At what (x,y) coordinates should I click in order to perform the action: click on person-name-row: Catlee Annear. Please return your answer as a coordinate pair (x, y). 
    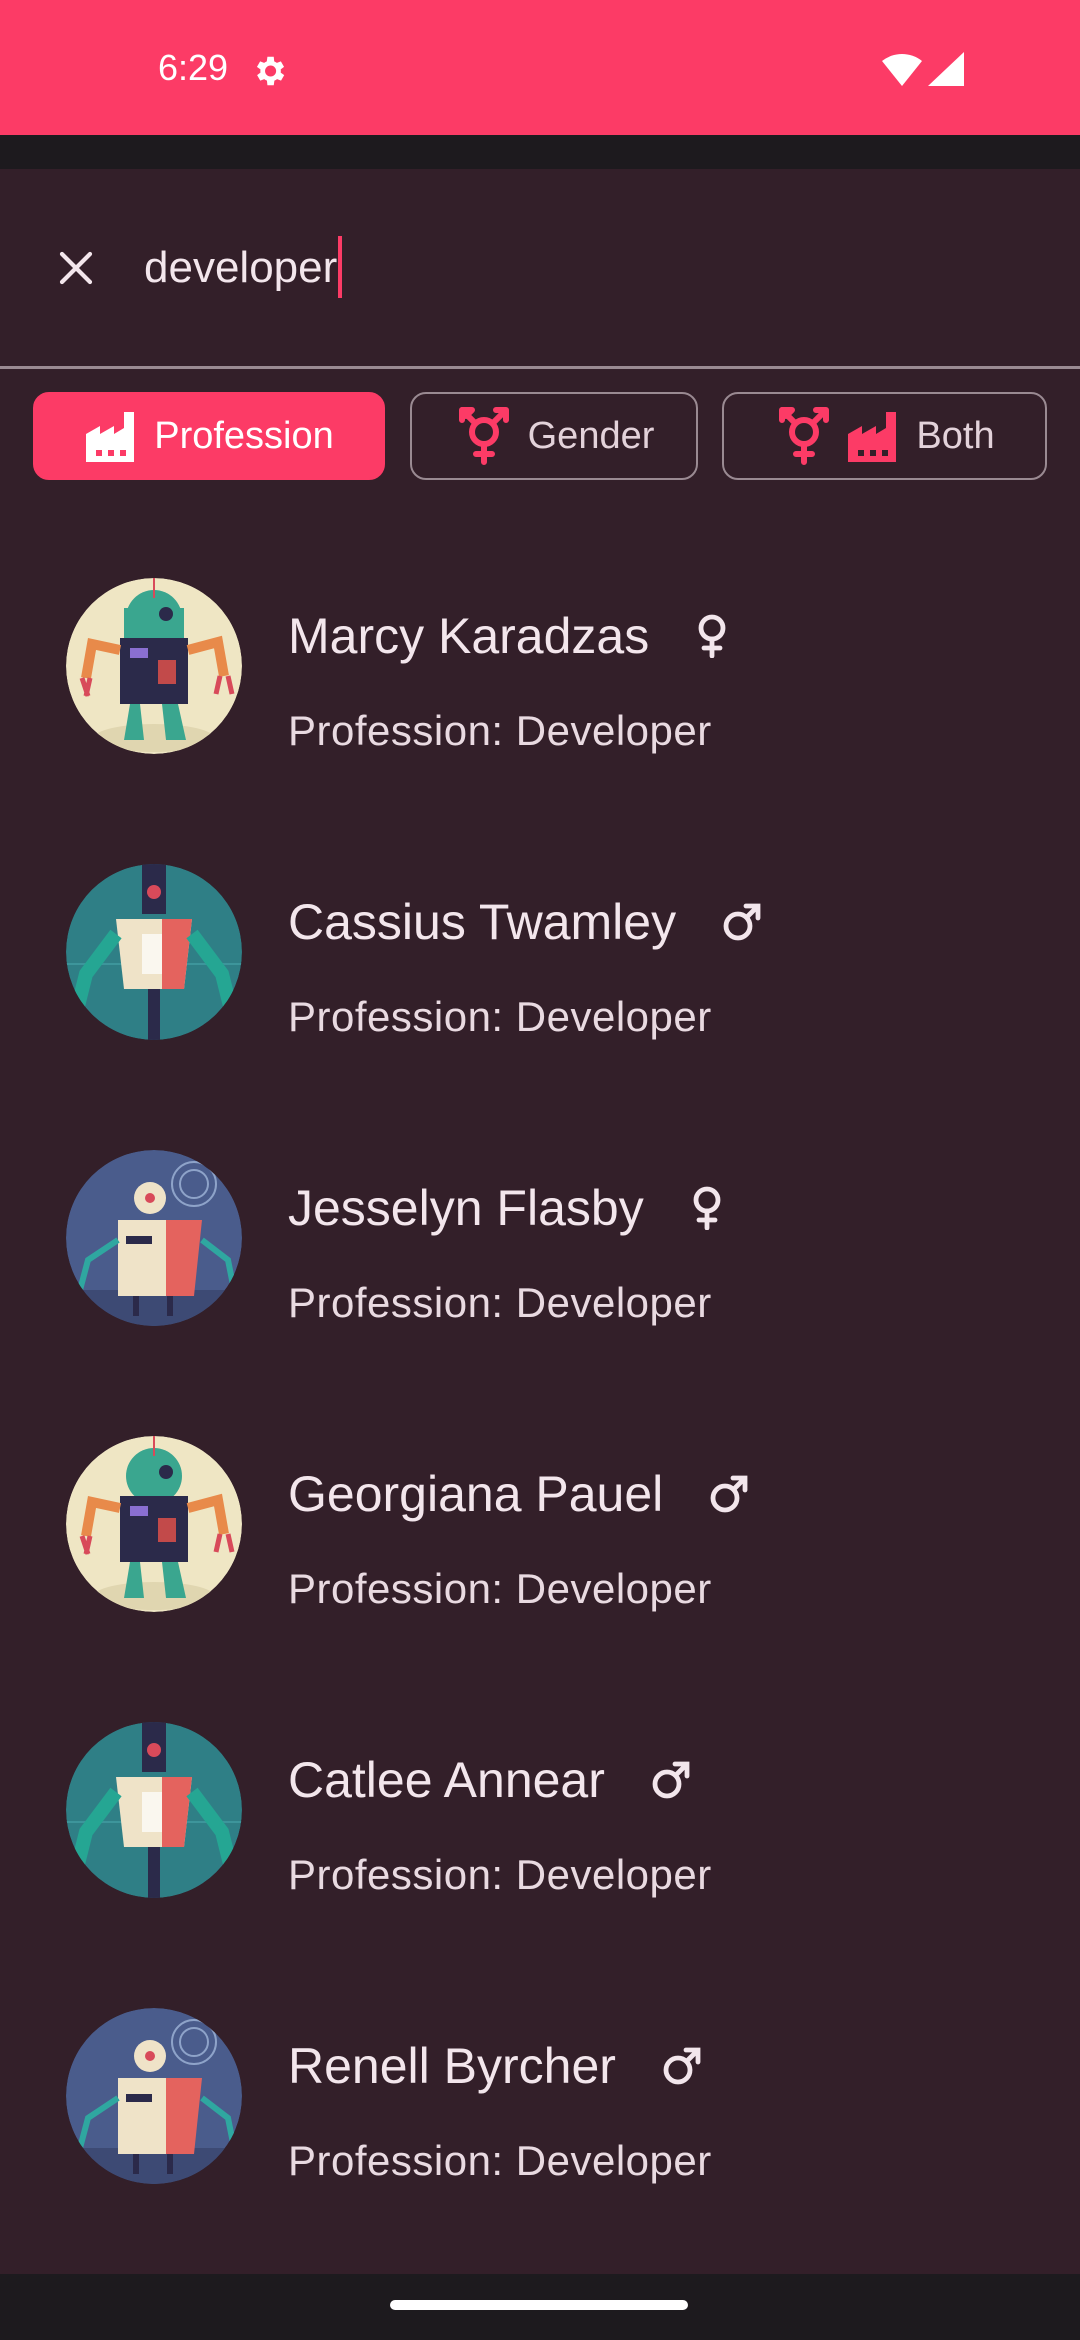
    Looking at the image, I should click on (489, 1780).